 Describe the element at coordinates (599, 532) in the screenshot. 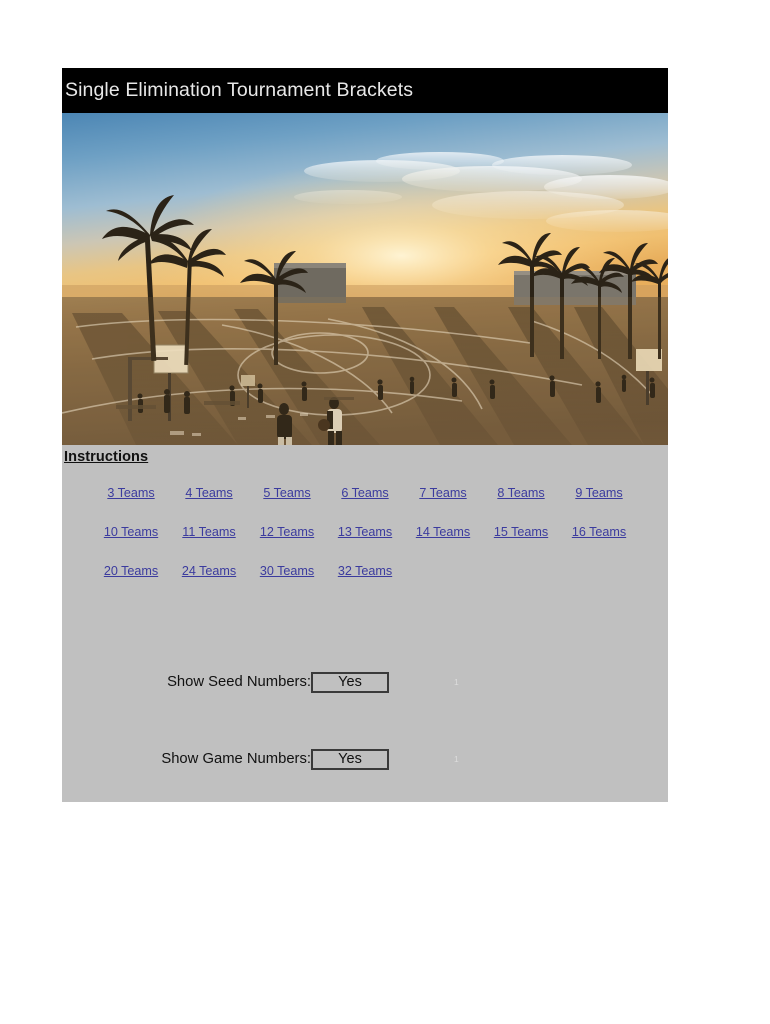

I see `bracket-link-16-teams: 16 Teams` at that location.